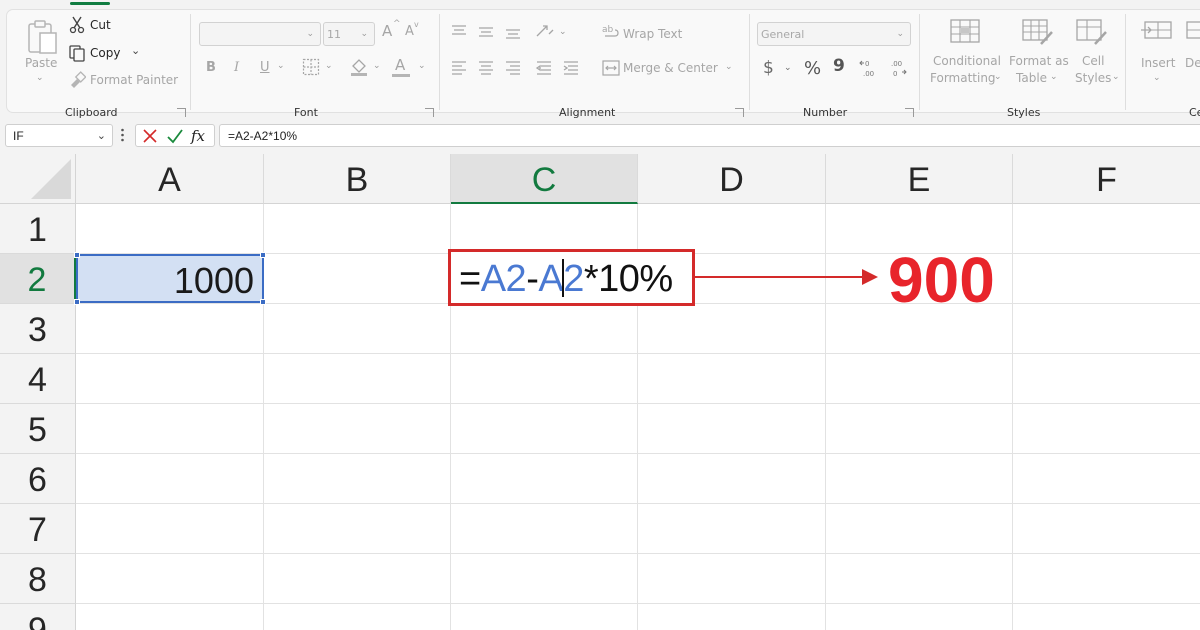 This screenshot has height=630, width=1200. Describe the element at coordinates (608, 30) in the screenshot. I see `svg-text: ab` at that location.